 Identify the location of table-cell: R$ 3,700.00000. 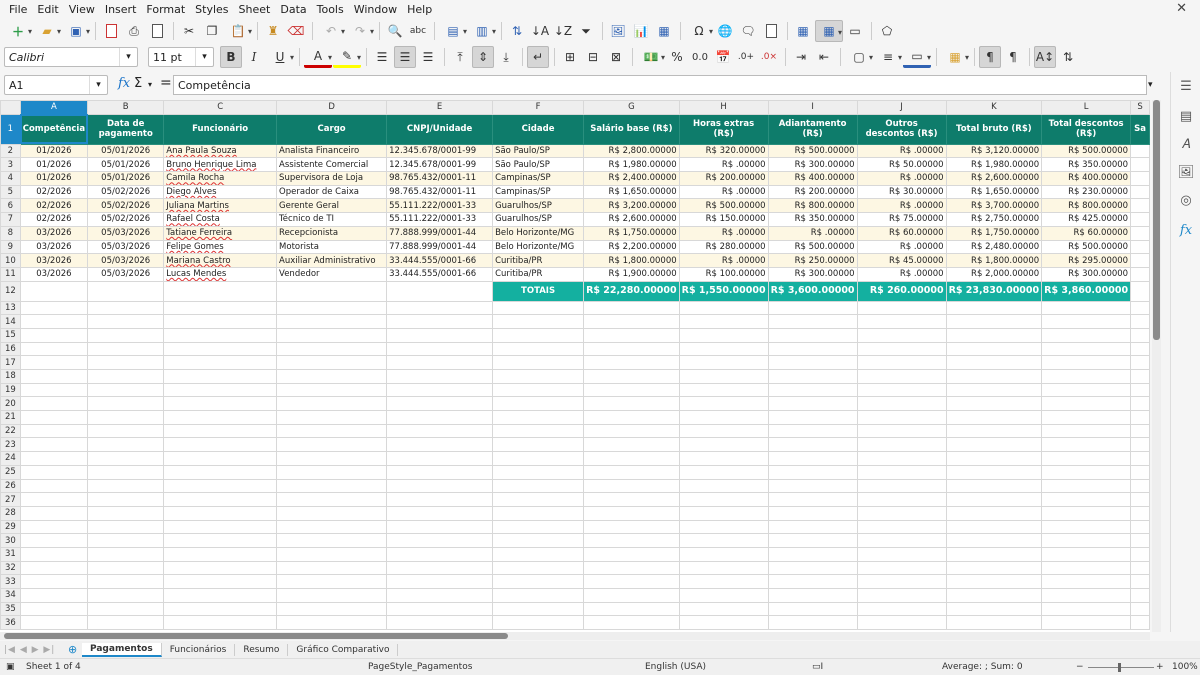
(994, 206).